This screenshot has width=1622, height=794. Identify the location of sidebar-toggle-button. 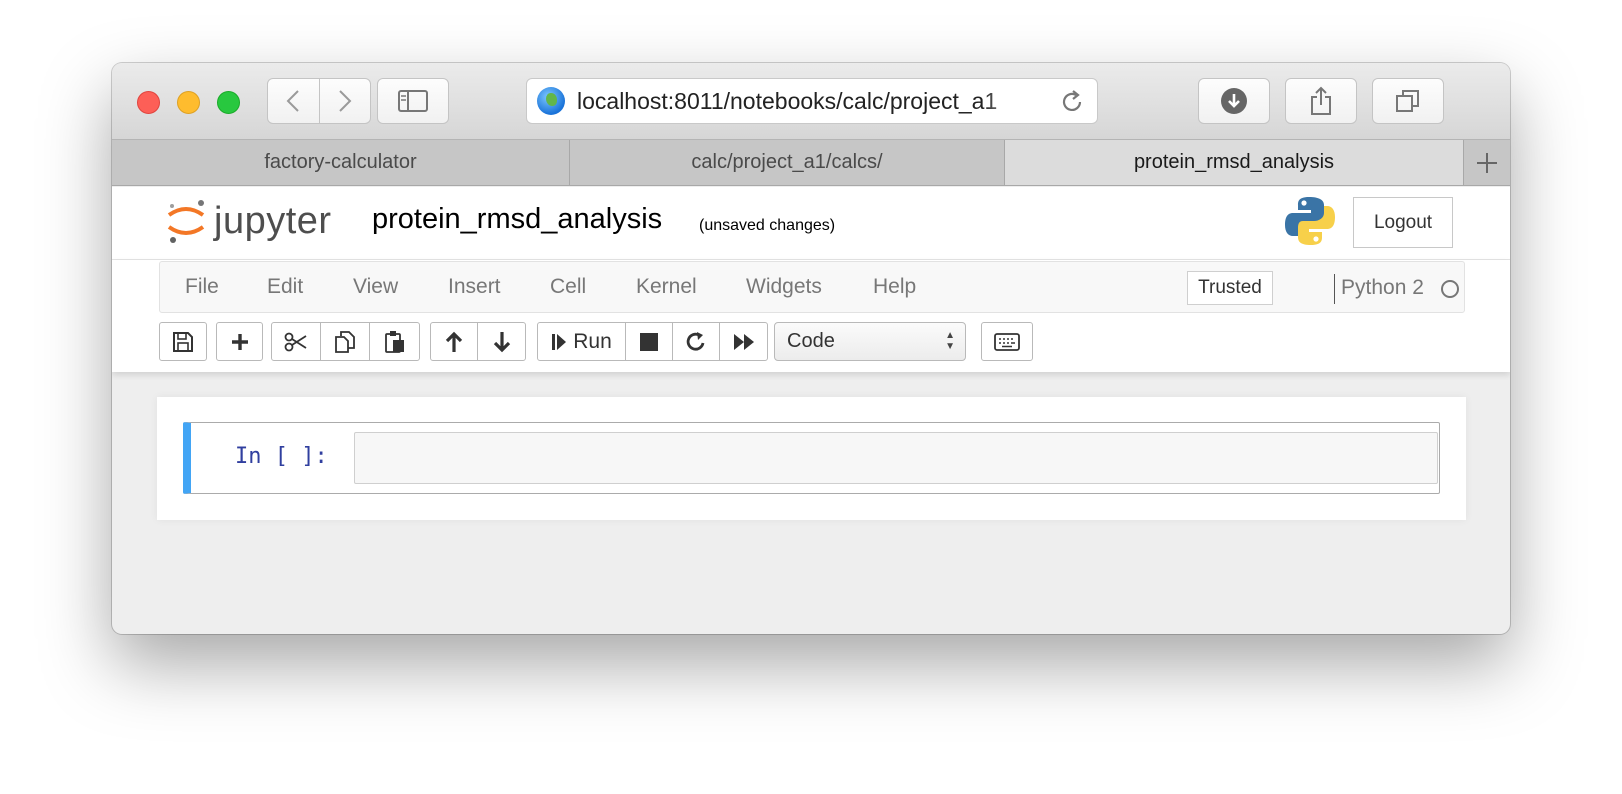
(413, 101).